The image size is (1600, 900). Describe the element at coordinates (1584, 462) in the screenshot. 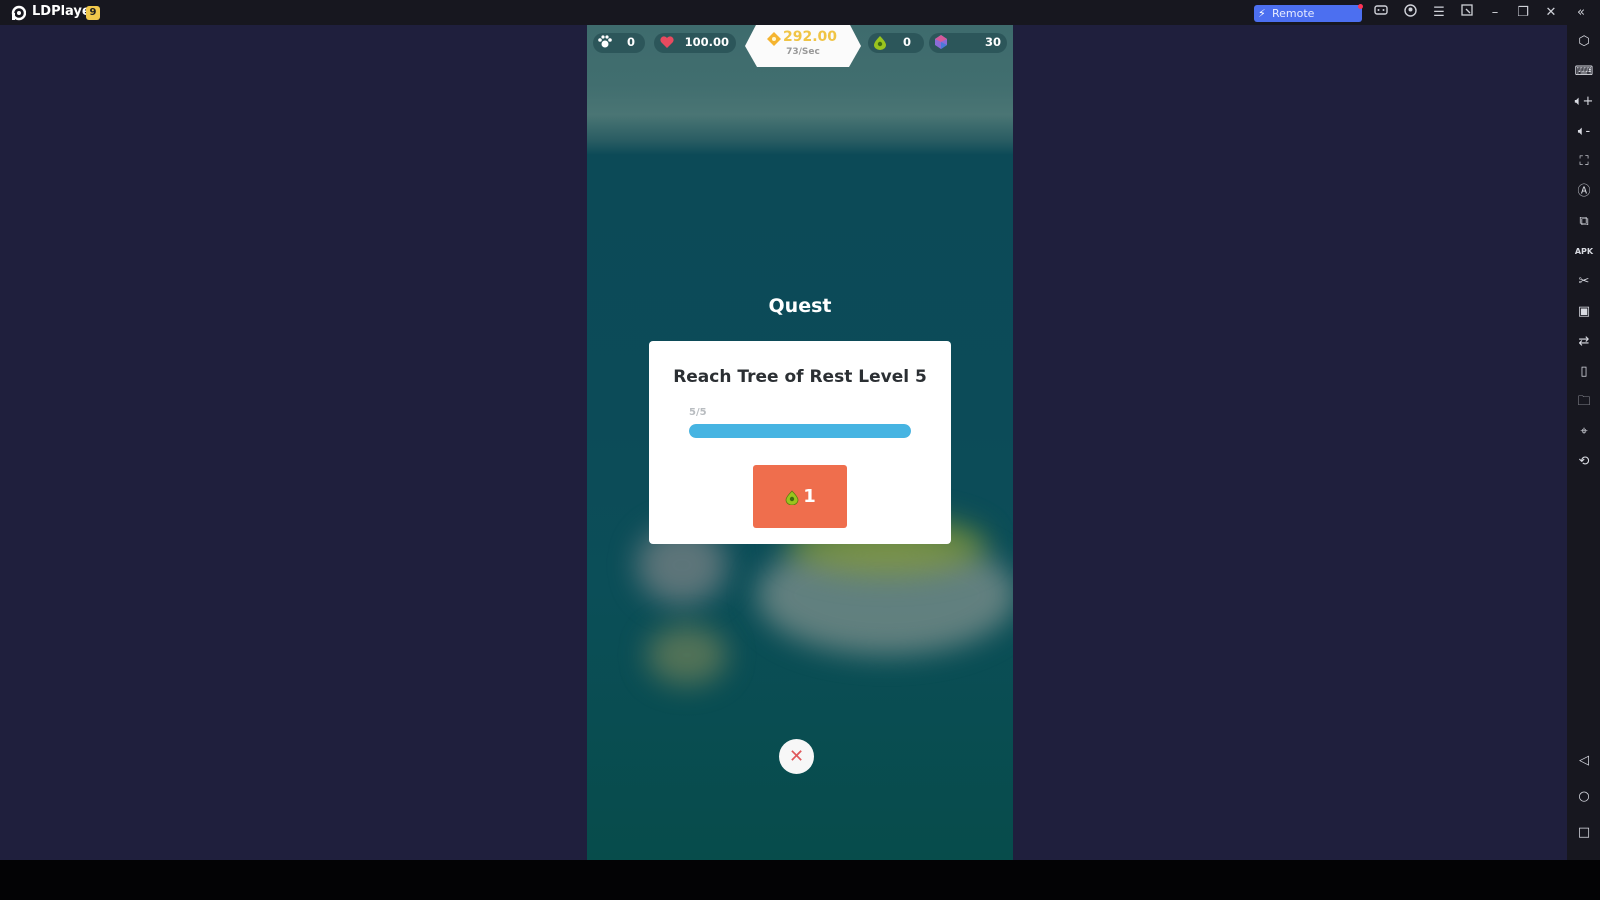

I see `rotate-screen-icon: ⟲` at that location.